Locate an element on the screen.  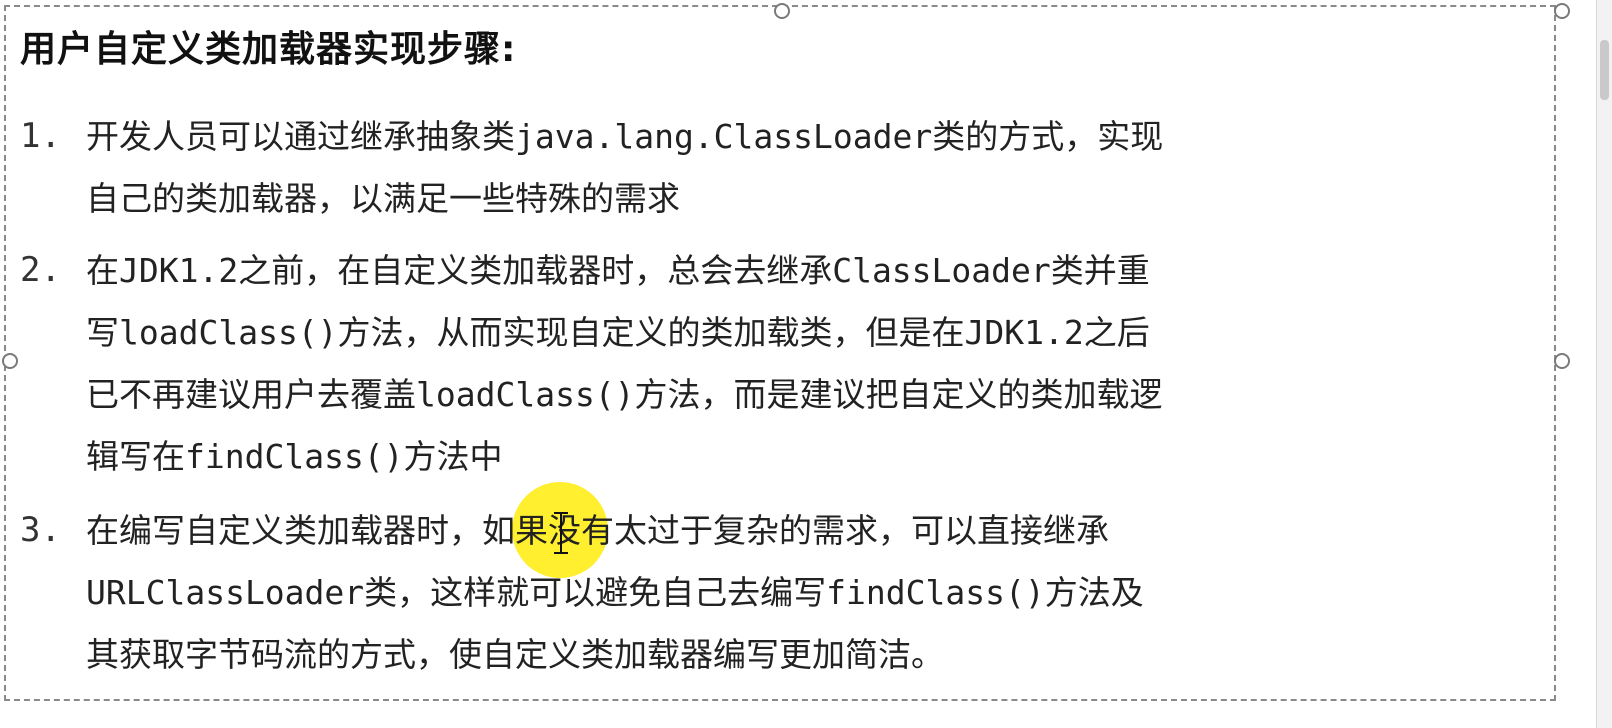
slide-title: 用户自定义类加载器实现步骤: is located at coordinates (268, 49).